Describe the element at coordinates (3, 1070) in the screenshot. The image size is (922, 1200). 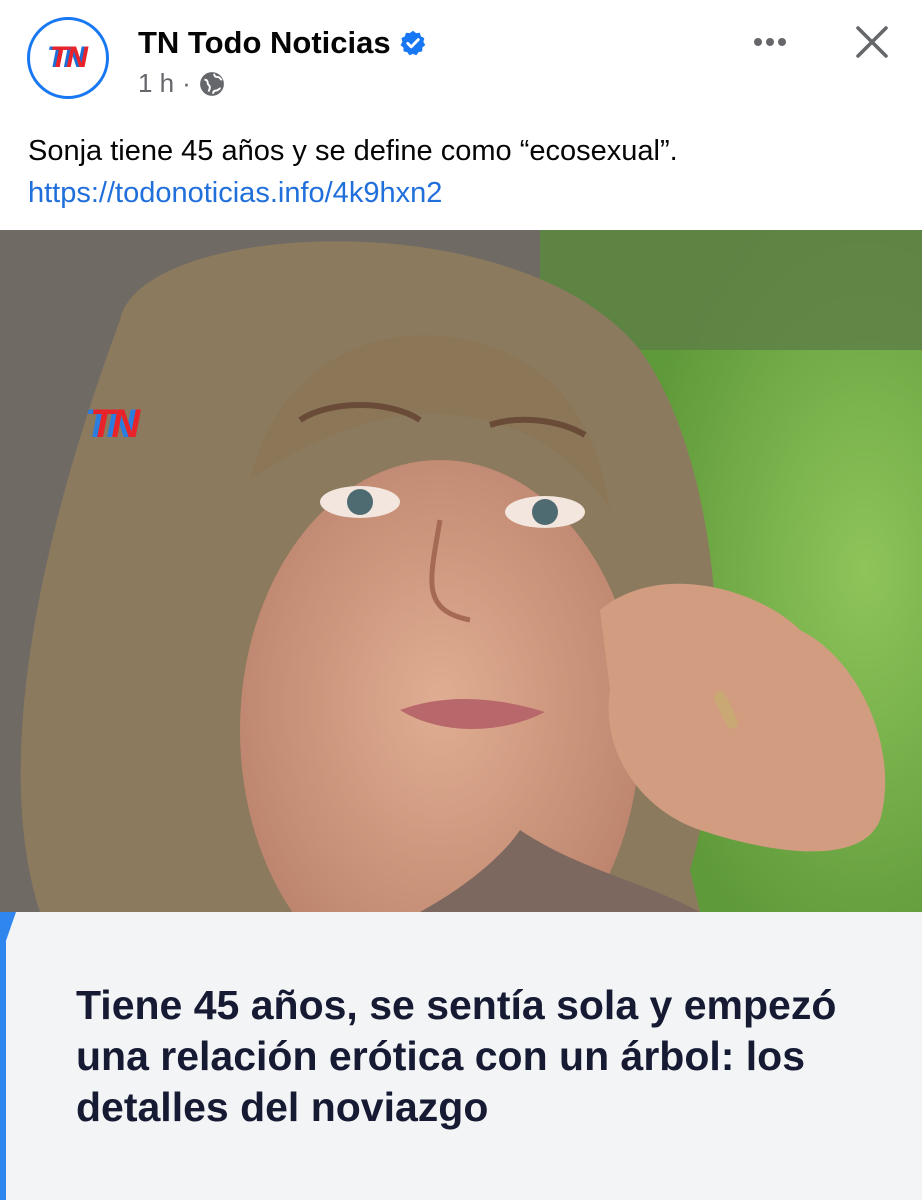
I see `card-accent-bar` at that location.